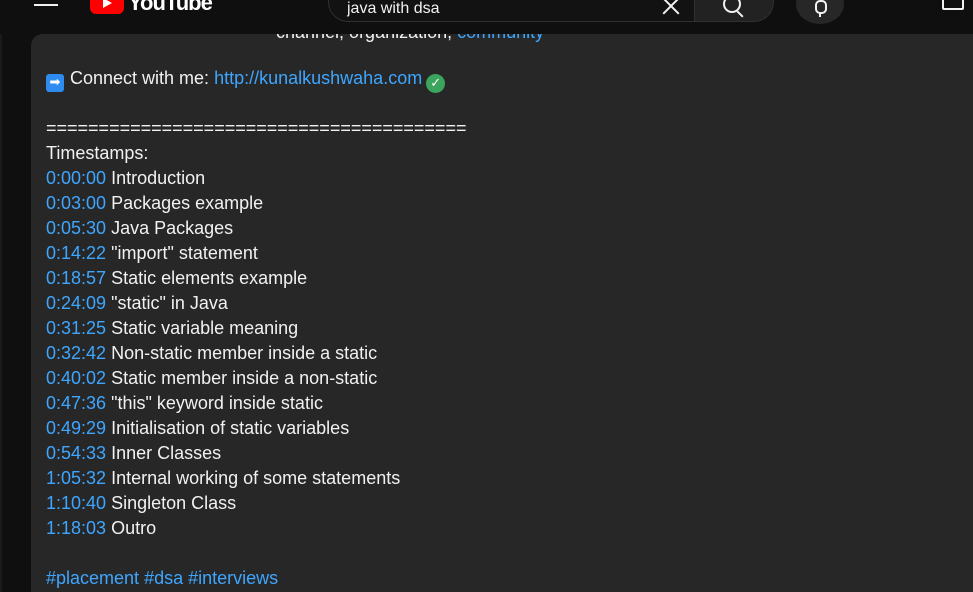 The width and height of the screenshot is (973, 592). I want to click on cut-off-link: community, so click(500, 38).